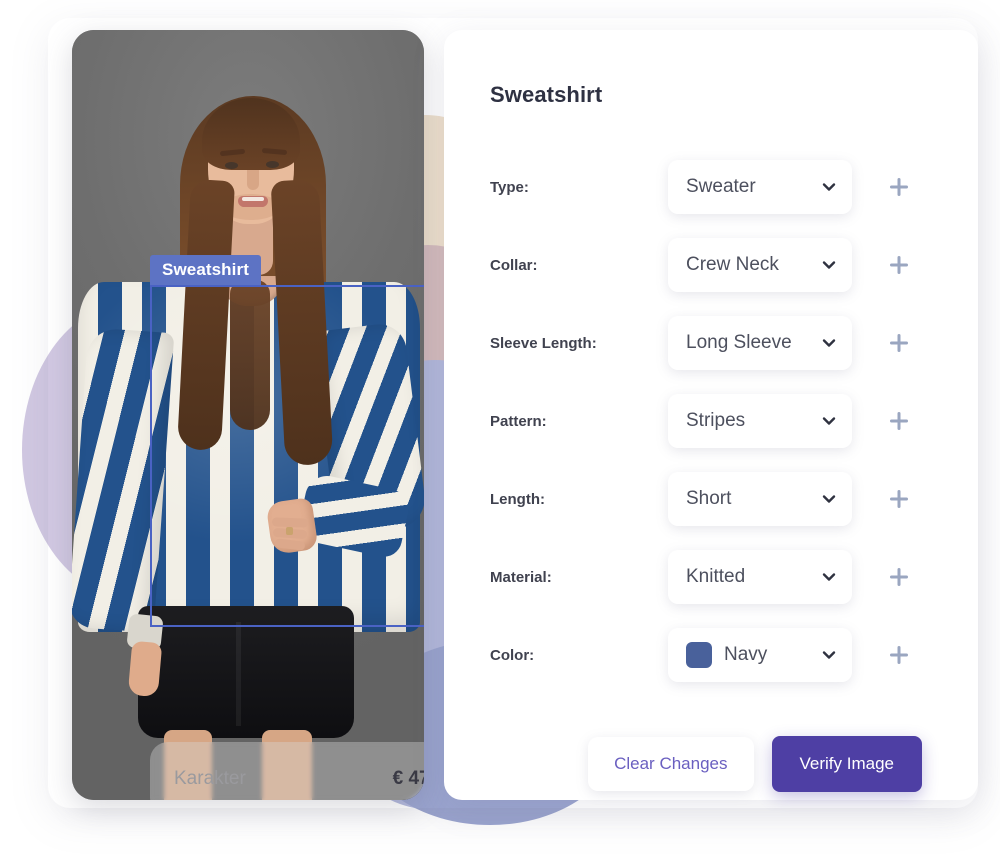 The image size is (1000, 861). Describe the element at coordinates (512, 655) in the screenshot. I see `attribute-label-color: Color:` at that location.